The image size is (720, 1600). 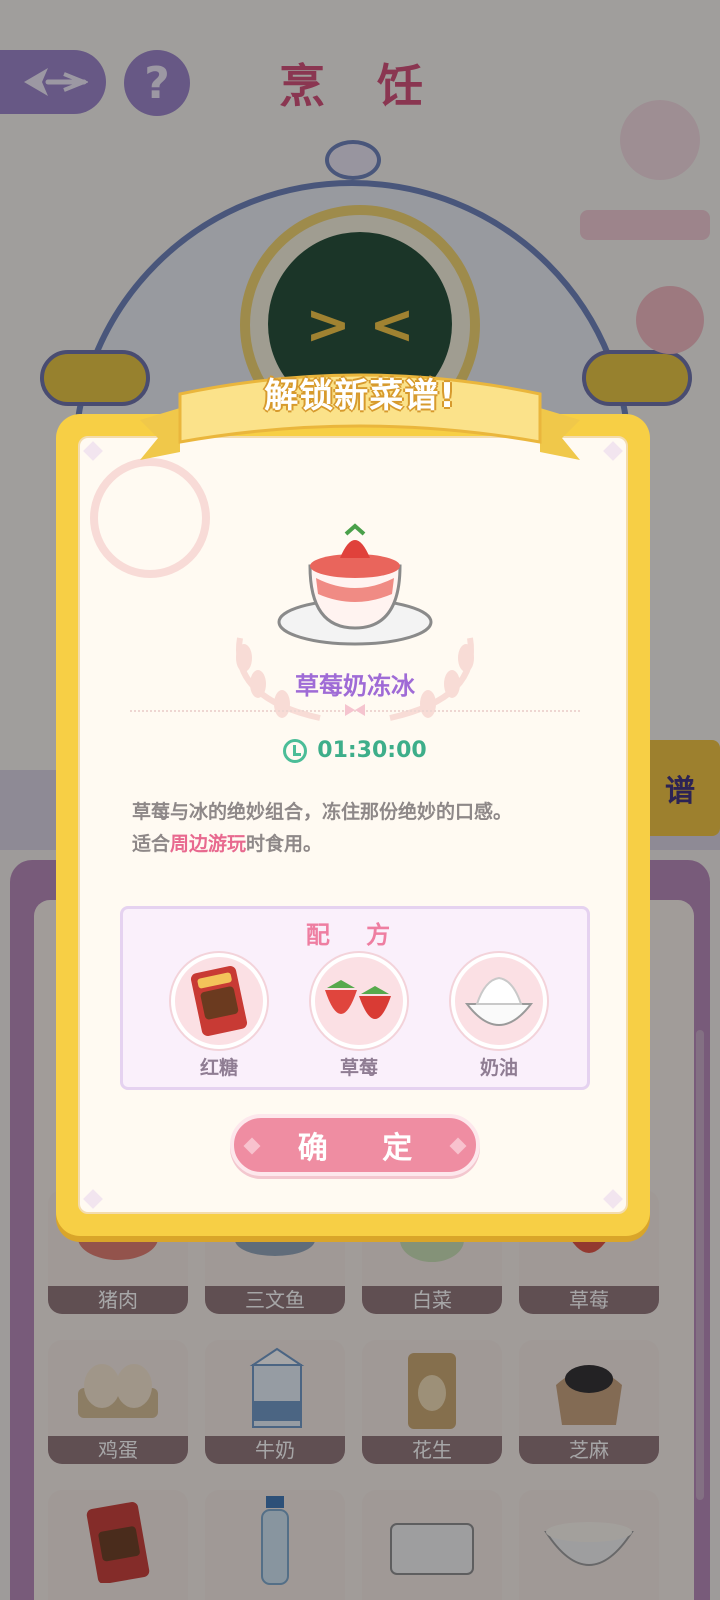 I want to click on unlock-banner-title: 解锁新菜谱!, so click(x=360, y=396).